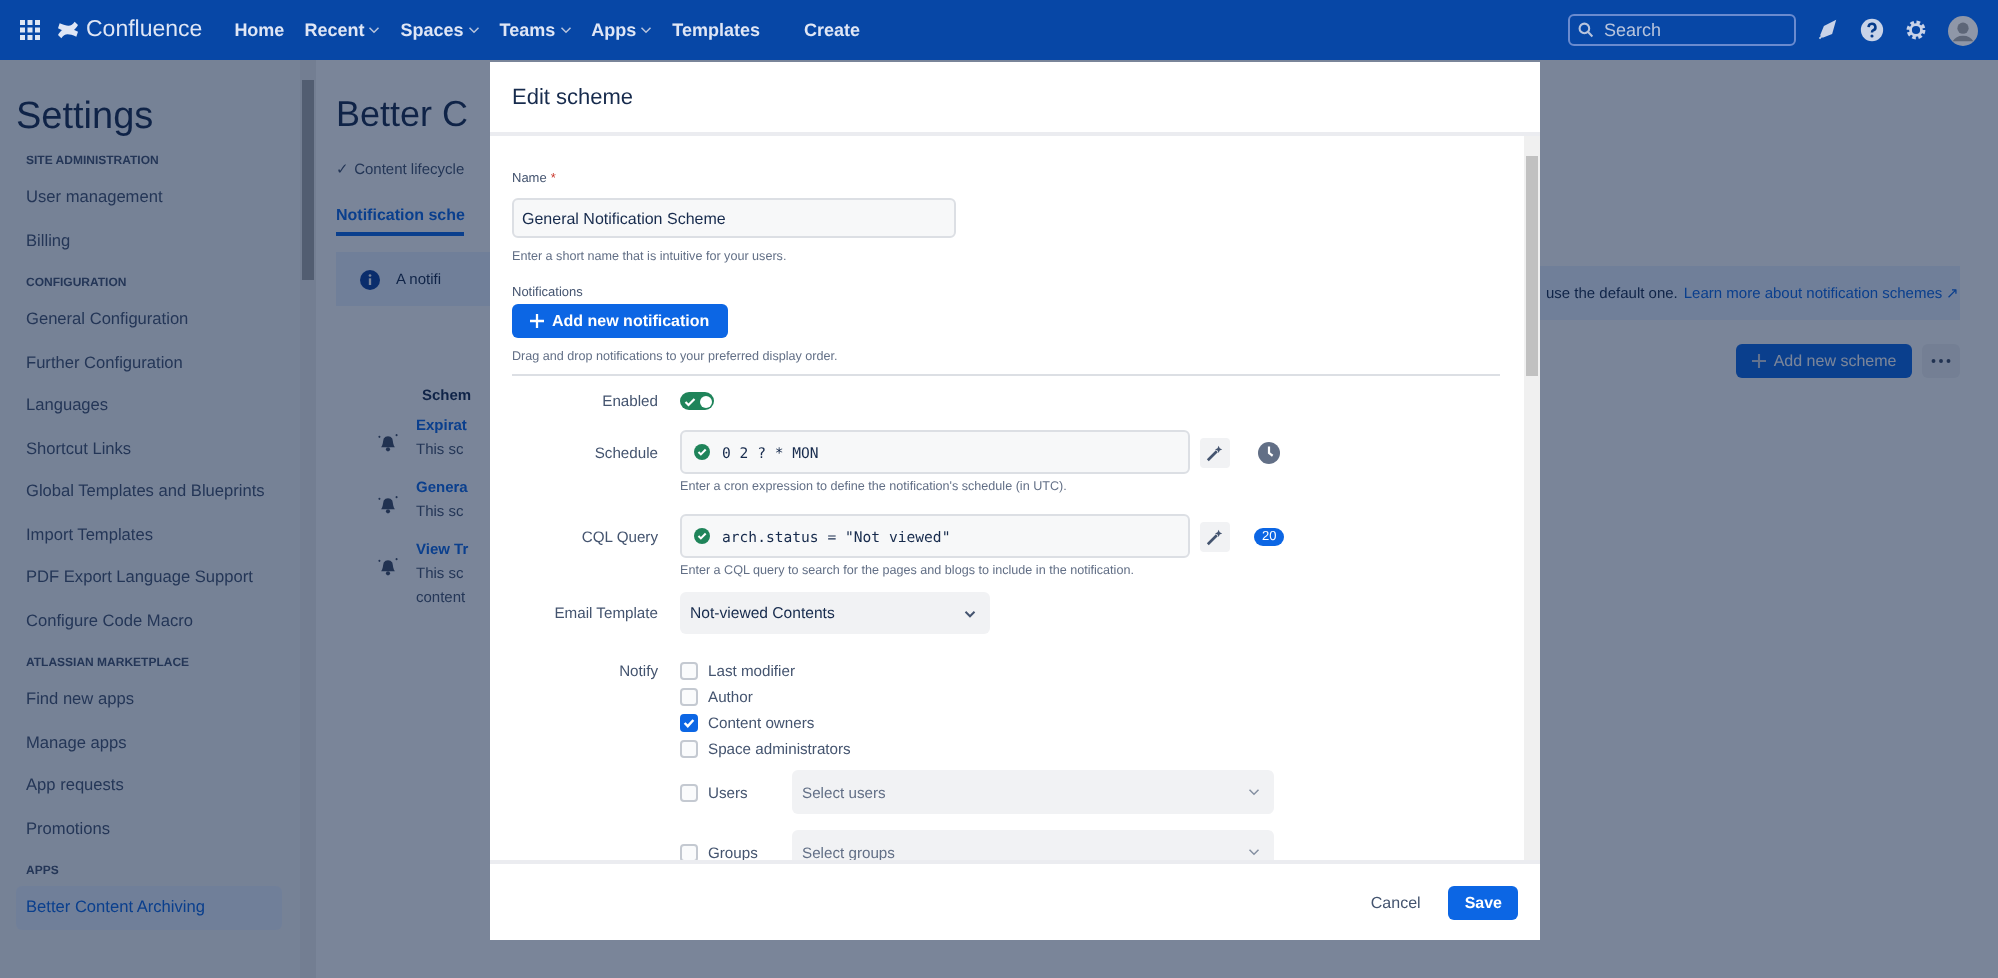 The height and width of the screenshot is (978, 1998). I want to click on more-button, so click(1941, 361).